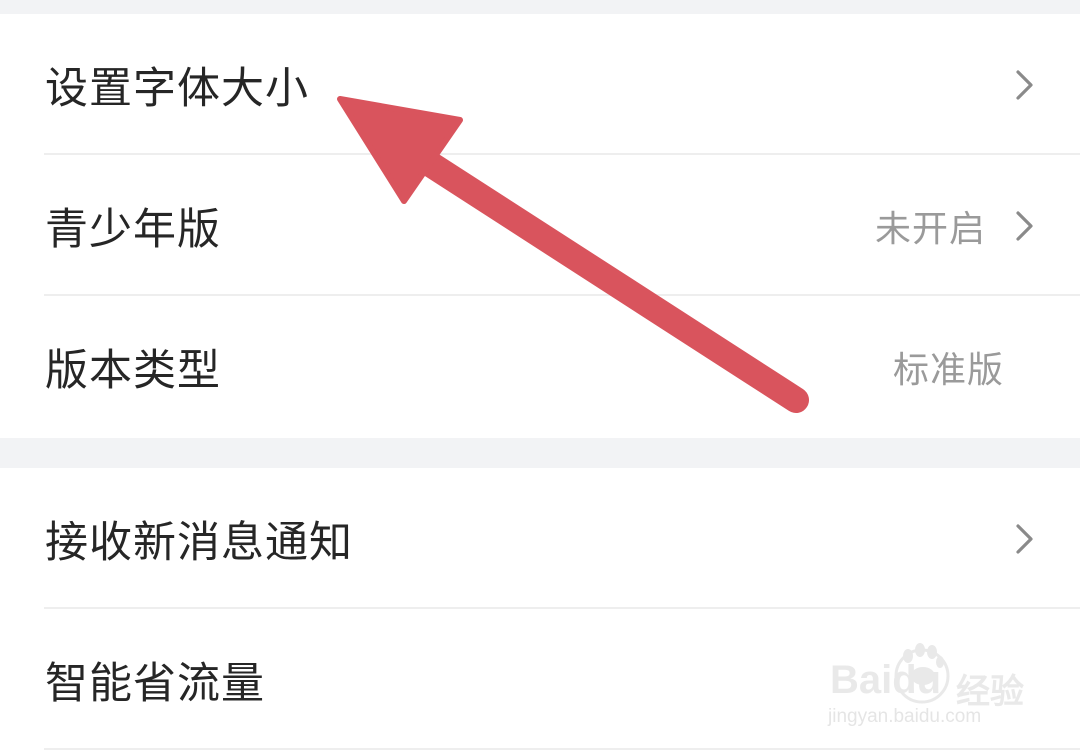 This screenshot has height=752, width=1080. What do you see at coordinates (905, 716) in the screenshot?
I see `watermark-url: jingyan.baidu.com` at bounding box center [905, 716].